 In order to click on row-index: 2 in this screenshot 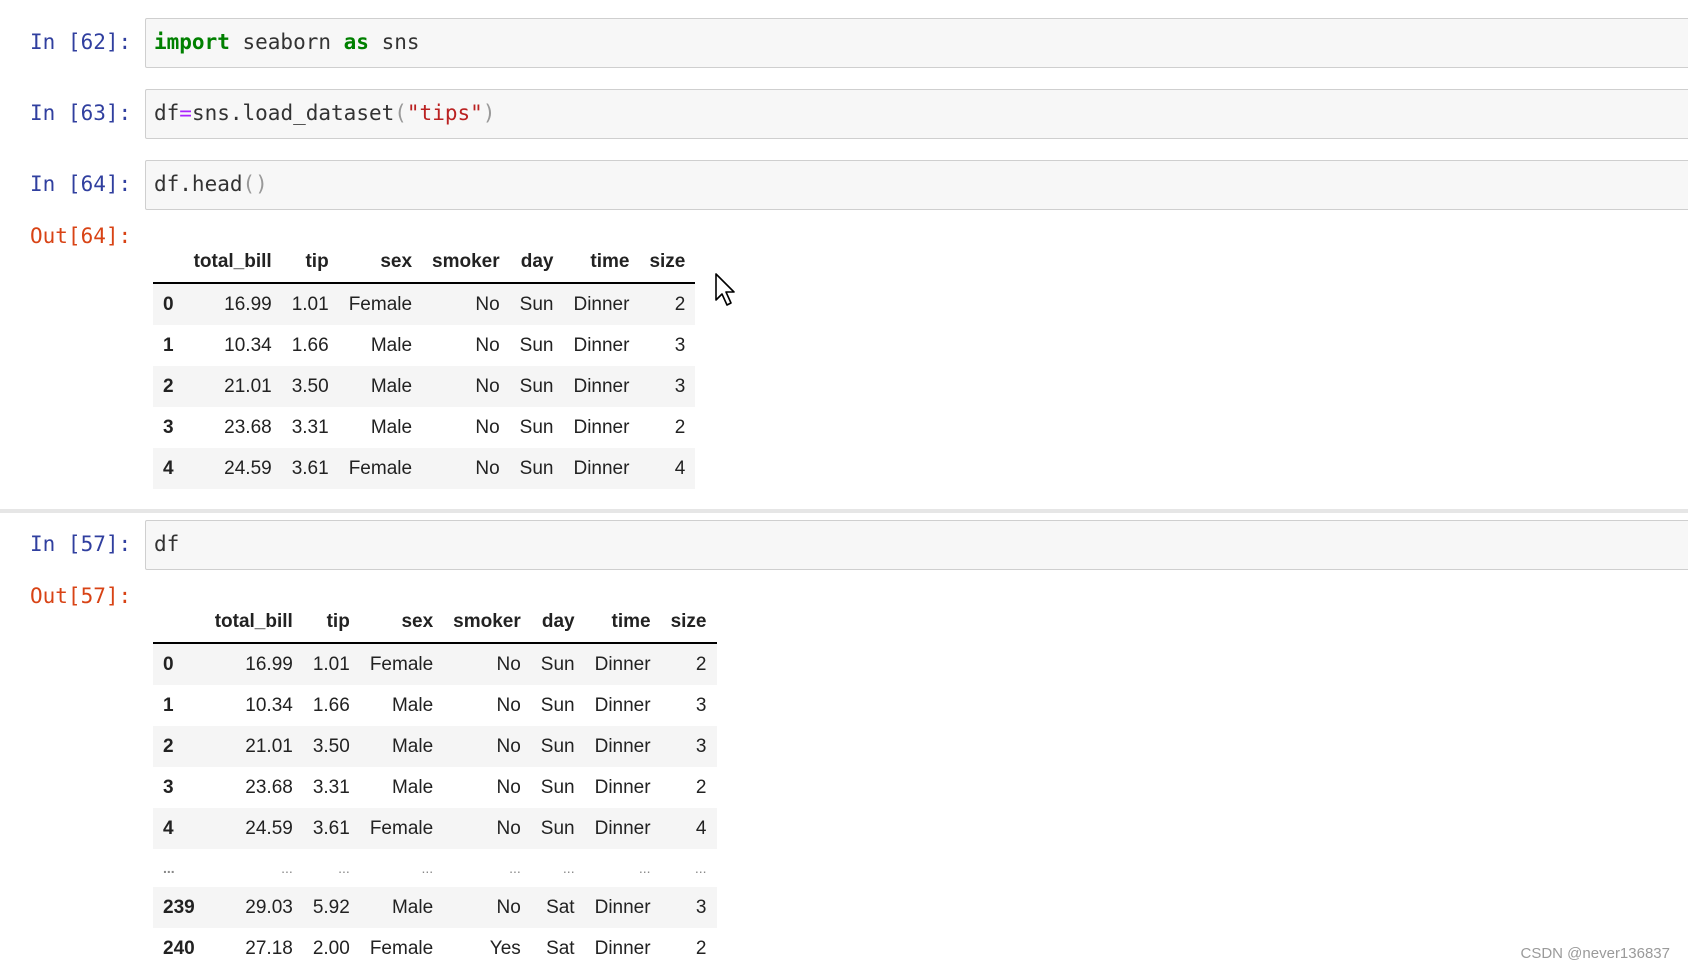, I will do `click(168, 746)`.